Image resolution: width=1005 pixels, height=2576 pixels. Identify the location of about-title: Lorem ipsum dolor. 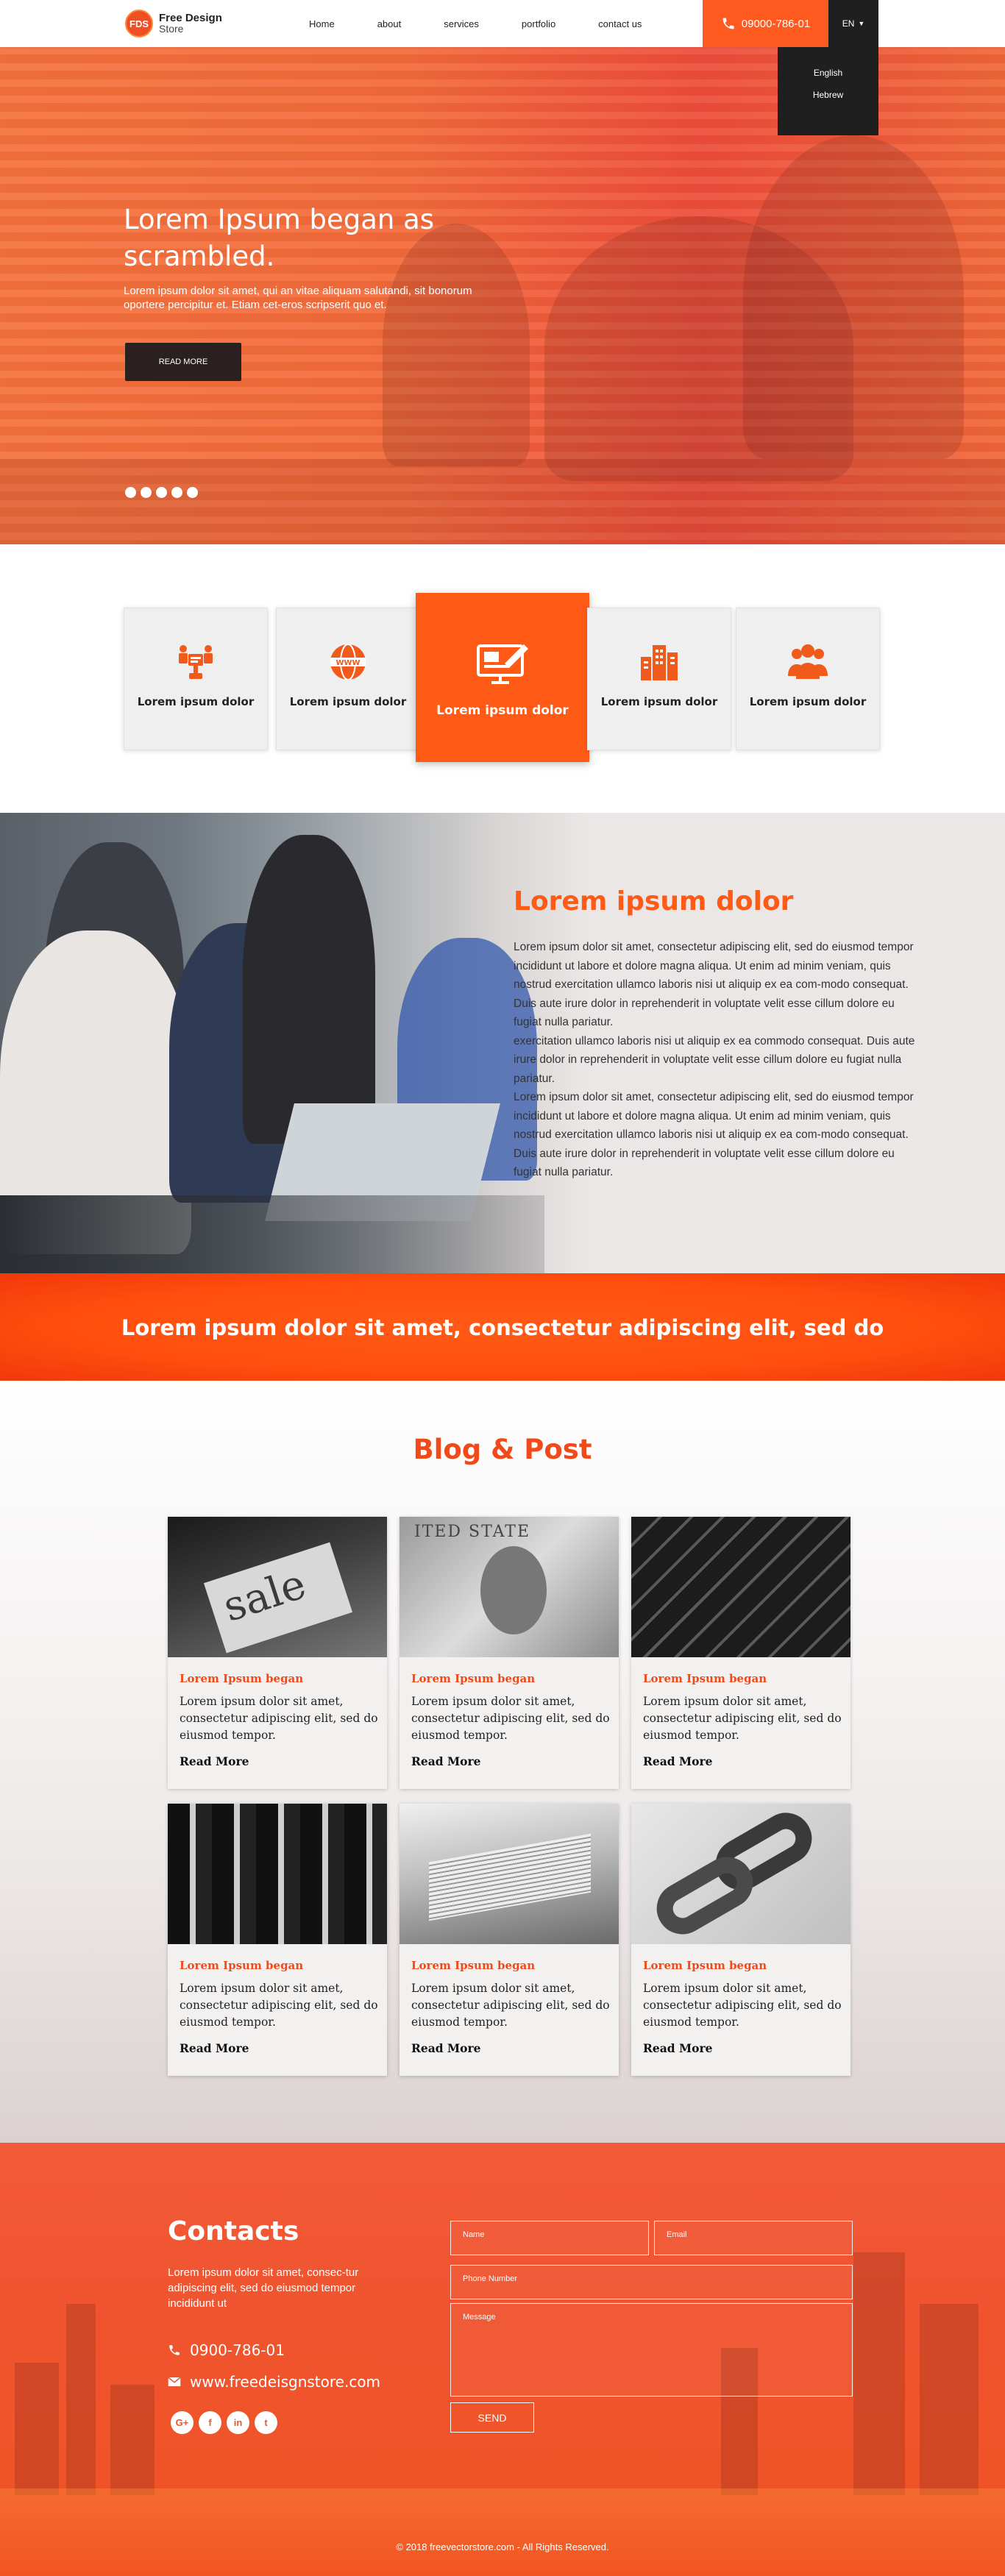
(654, 901).